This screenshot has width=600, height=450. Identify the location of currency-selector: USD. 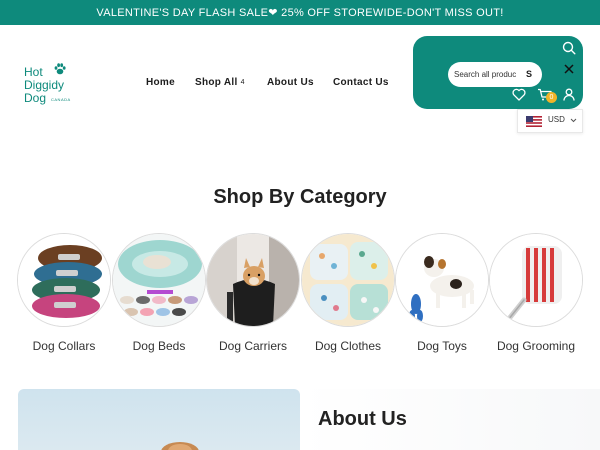
(550, 121).